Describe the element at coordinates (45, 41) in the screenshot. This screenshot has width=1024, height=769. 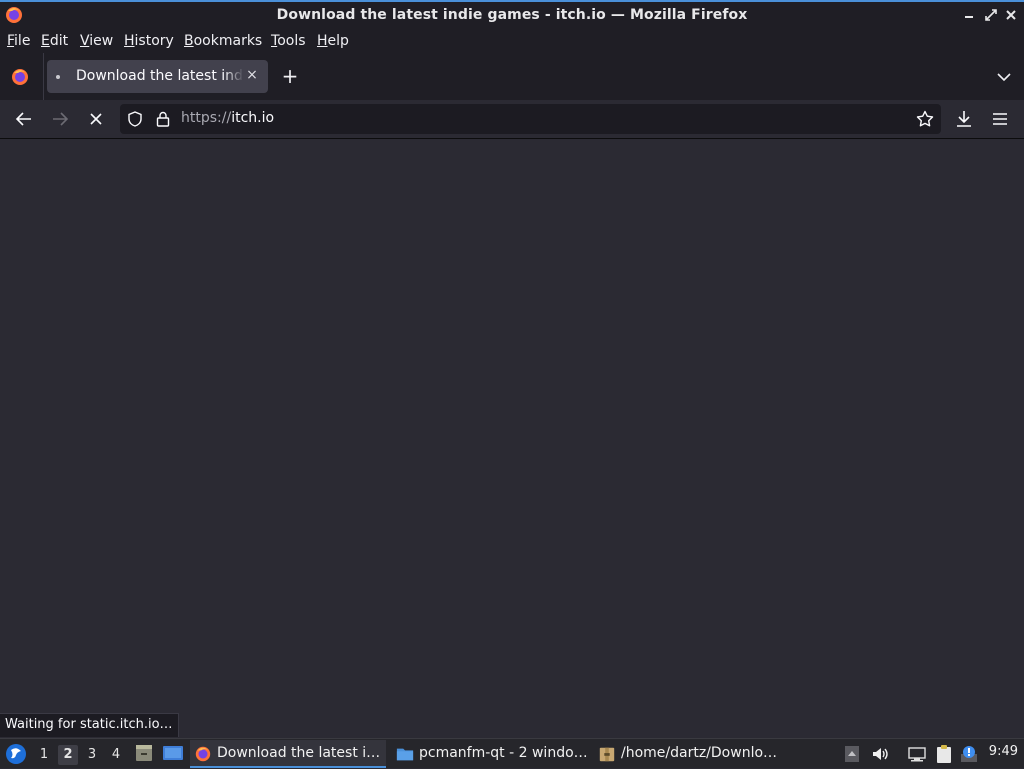
I see `menu-edit-accel: E` at that location.